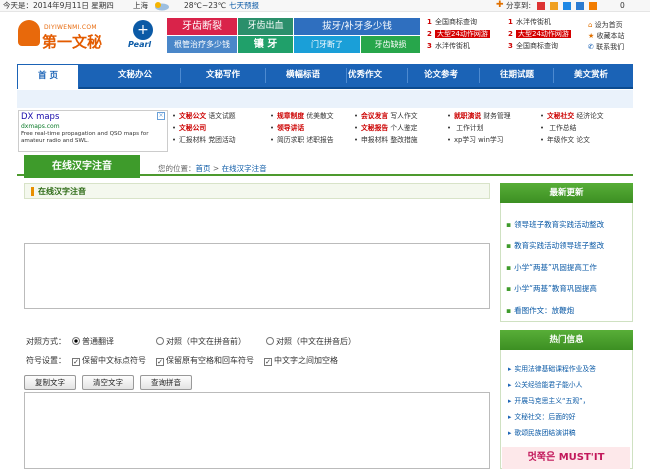 The image size is (650, 469). Describe the element at coordinates (448, 46) in the screenshot. I see `rank-link: 3 水泮传街机` at that location.